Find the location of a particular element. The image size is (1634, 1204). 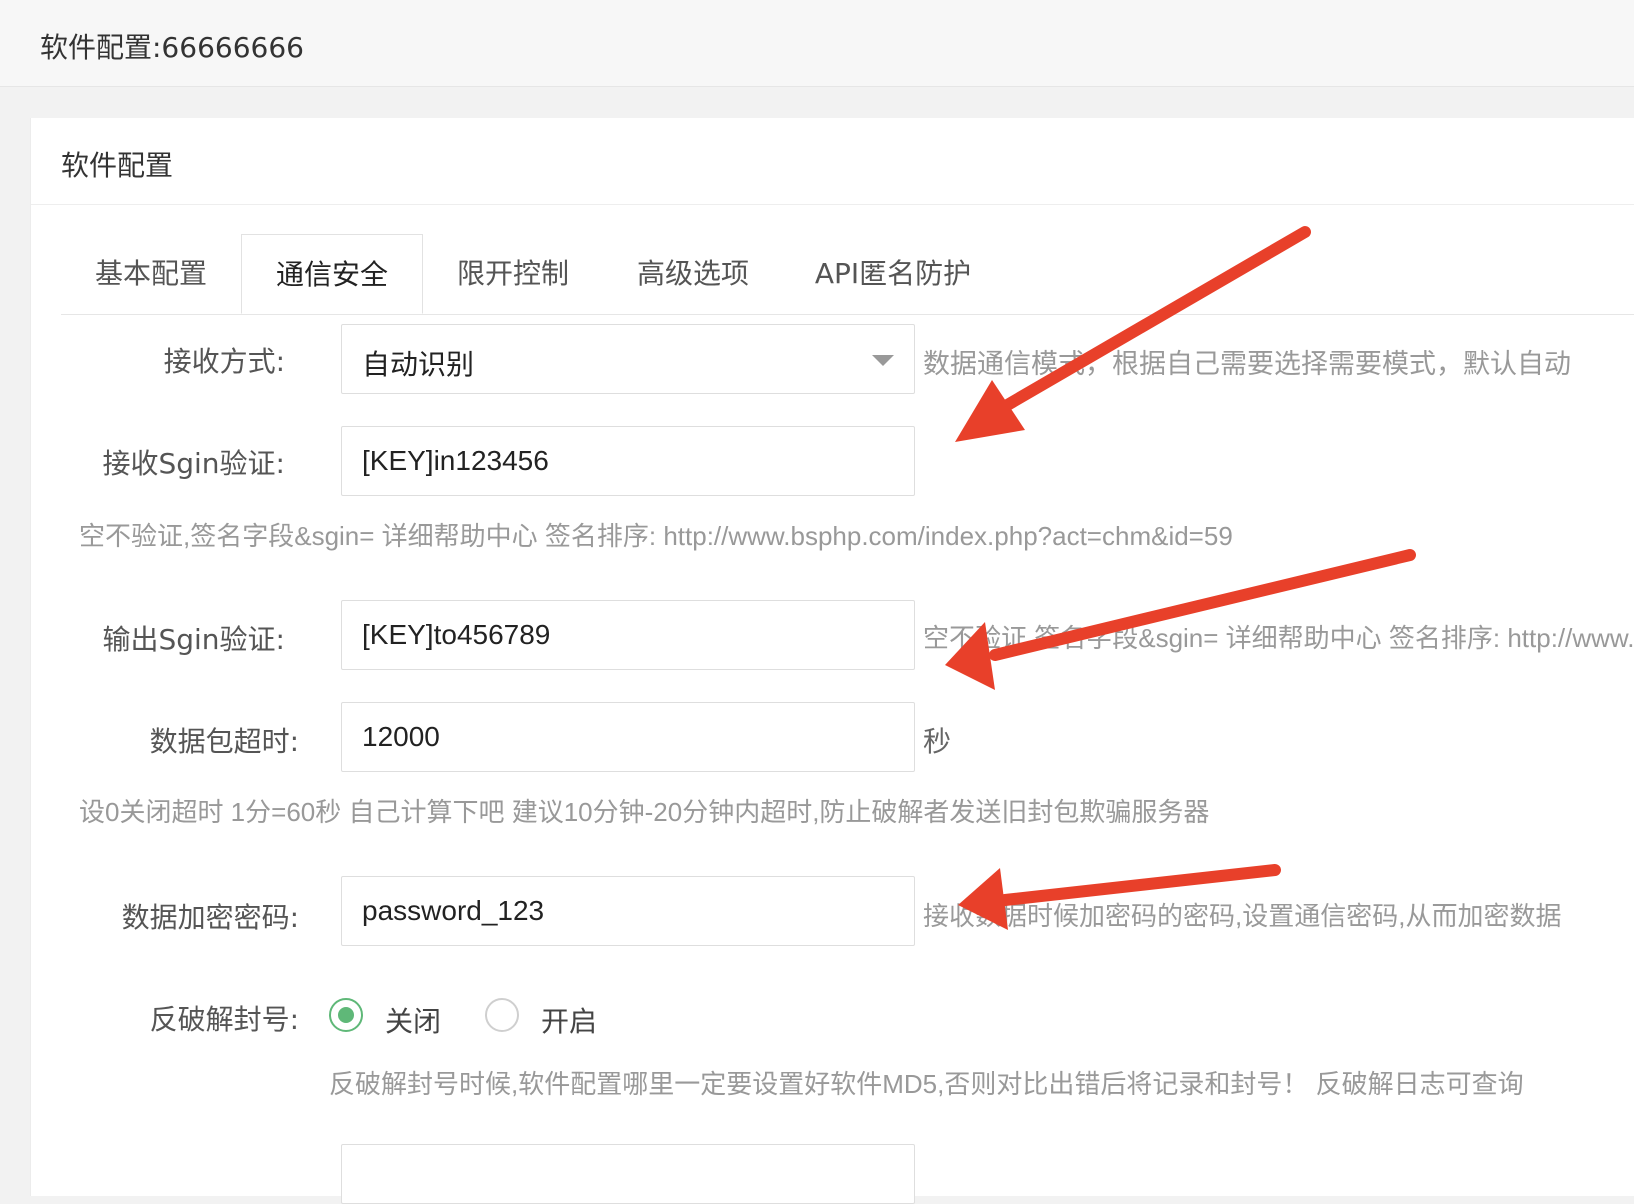

receive-mode-value: 自动识别 is located at coordinates (418, 364).